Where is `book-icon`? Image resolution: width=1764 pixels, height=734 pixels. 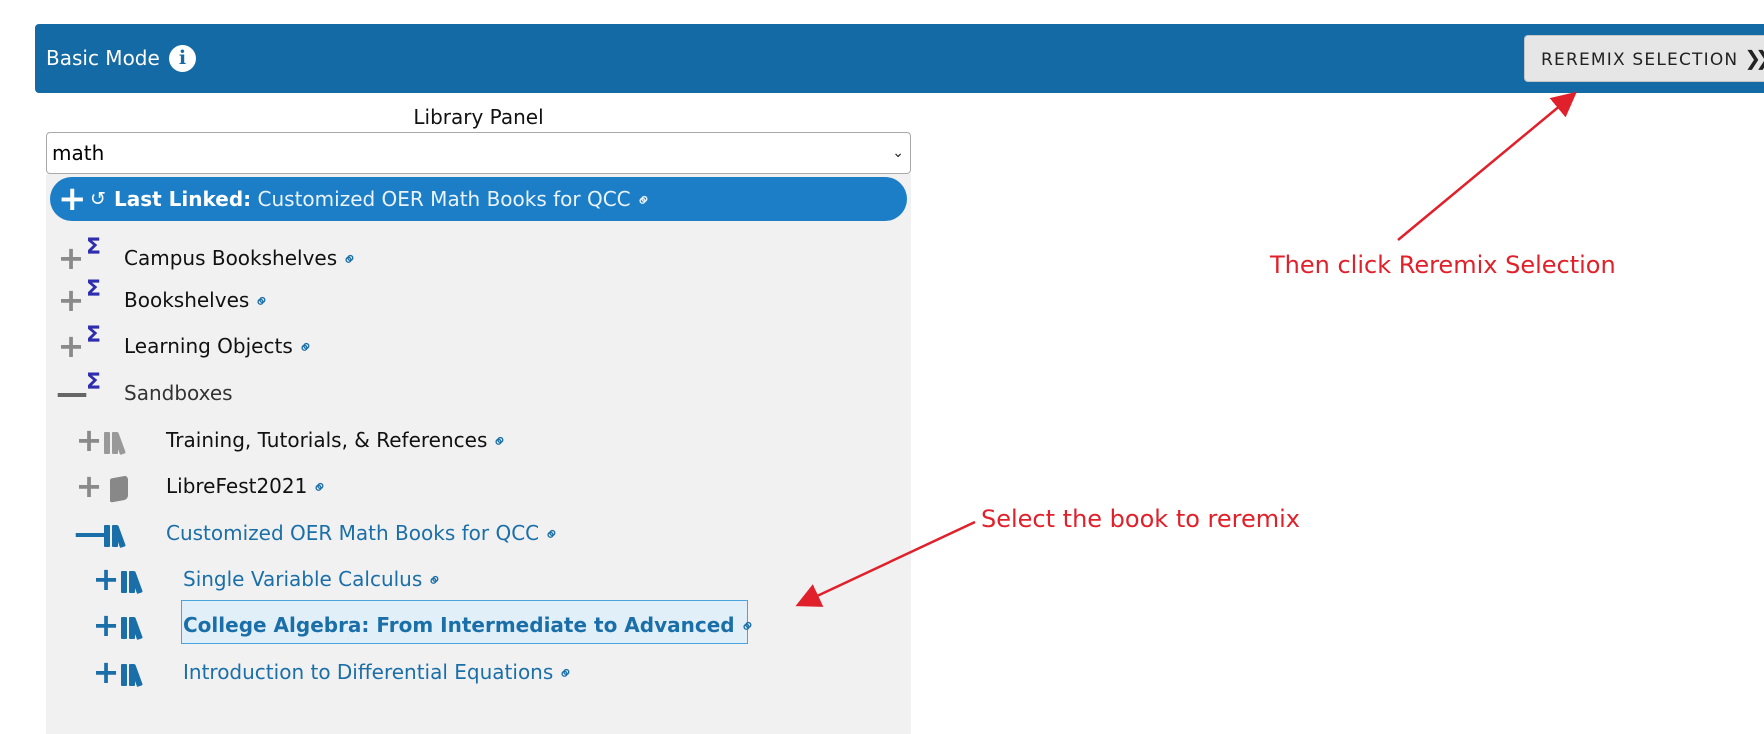
book-icon is located at coordinates (119, 489).